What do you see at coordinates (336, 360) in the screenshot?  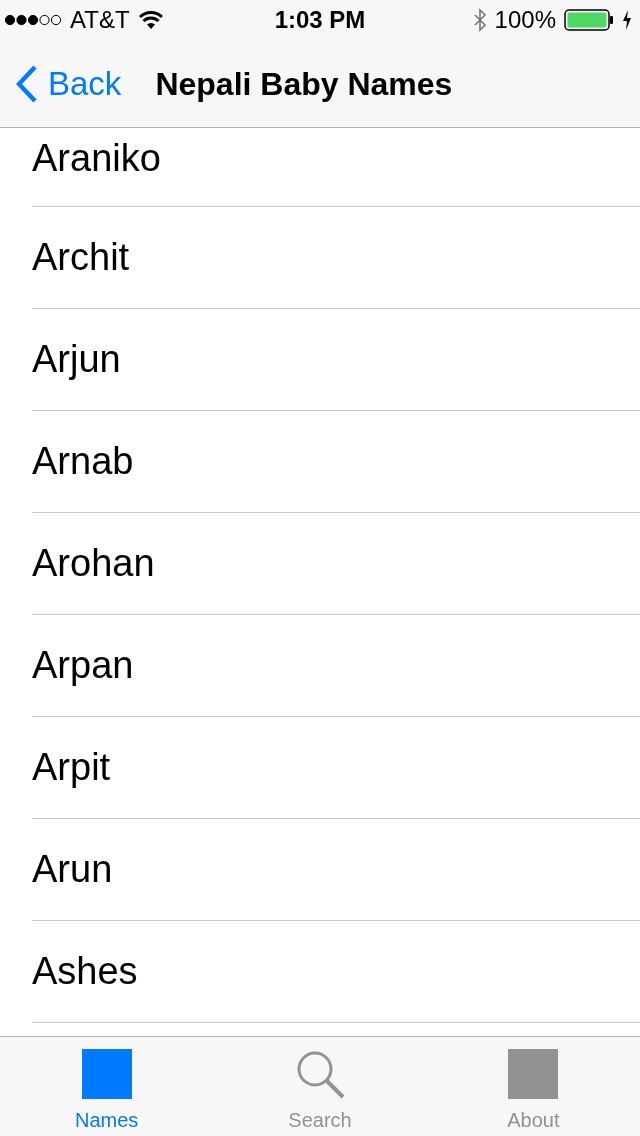 I see `name-row: Arjun` at bounding box center [336, 360].